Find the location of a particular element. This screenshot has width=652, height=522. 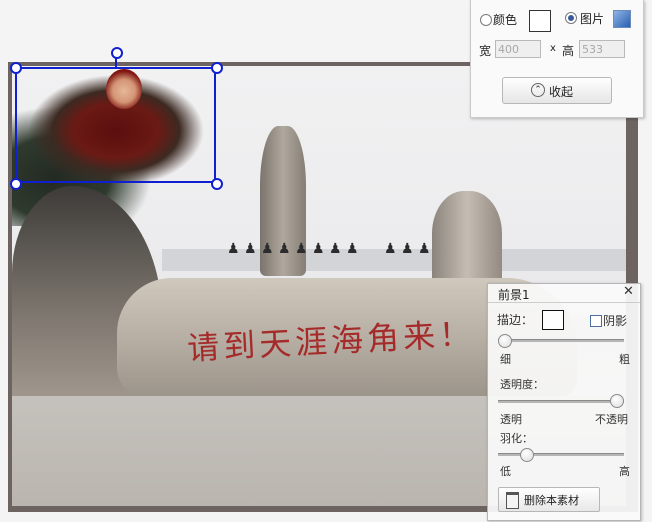

image-label: 图片 is located at coordinates (592, 19).